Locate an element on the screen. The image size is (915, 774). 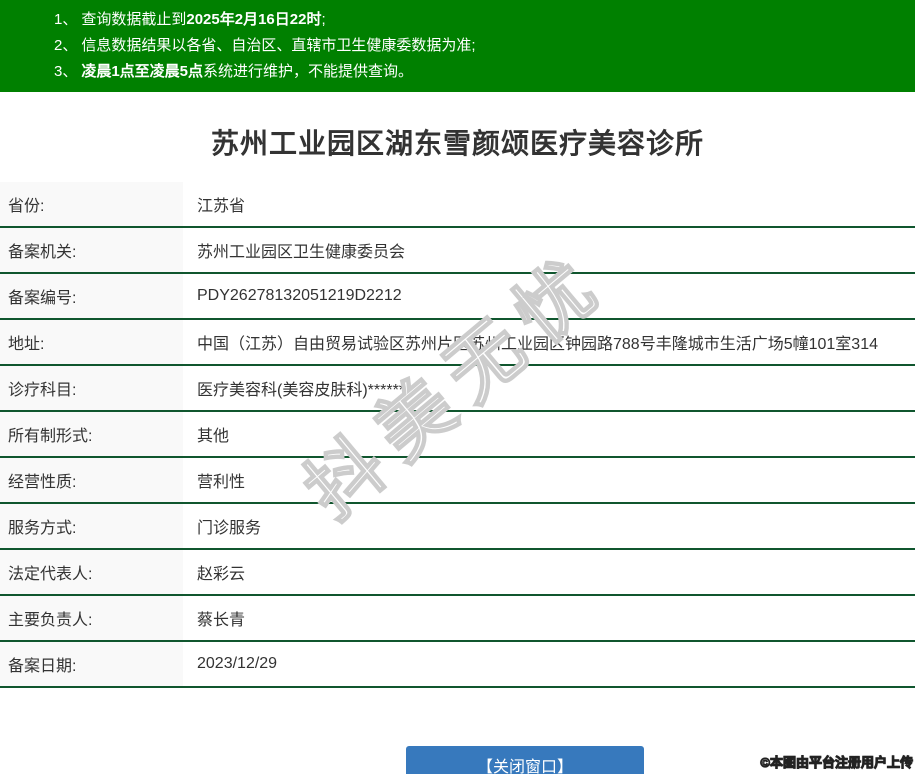
close-window-button: 【关闭窗口】 is located at coordinates (525, 760).